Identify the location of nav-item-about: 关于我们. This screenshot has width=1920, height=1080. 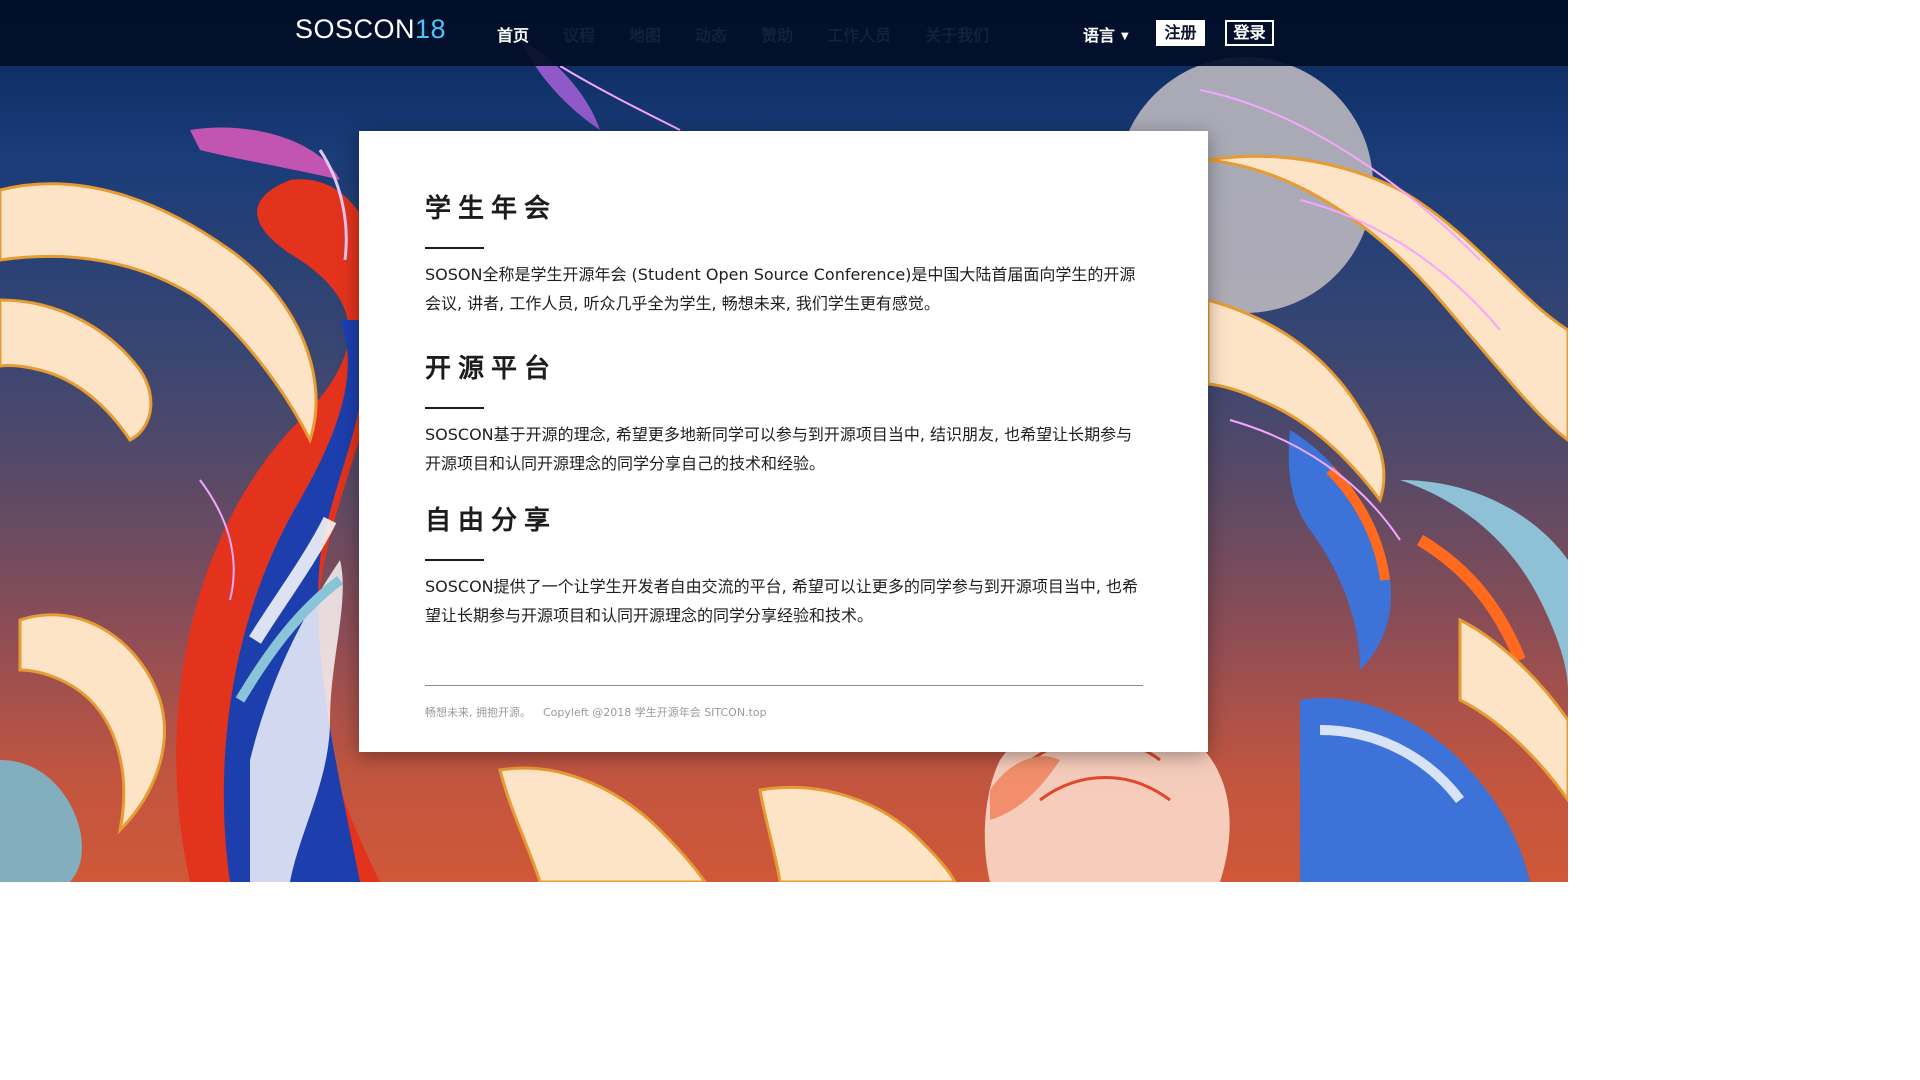
(957, 34).